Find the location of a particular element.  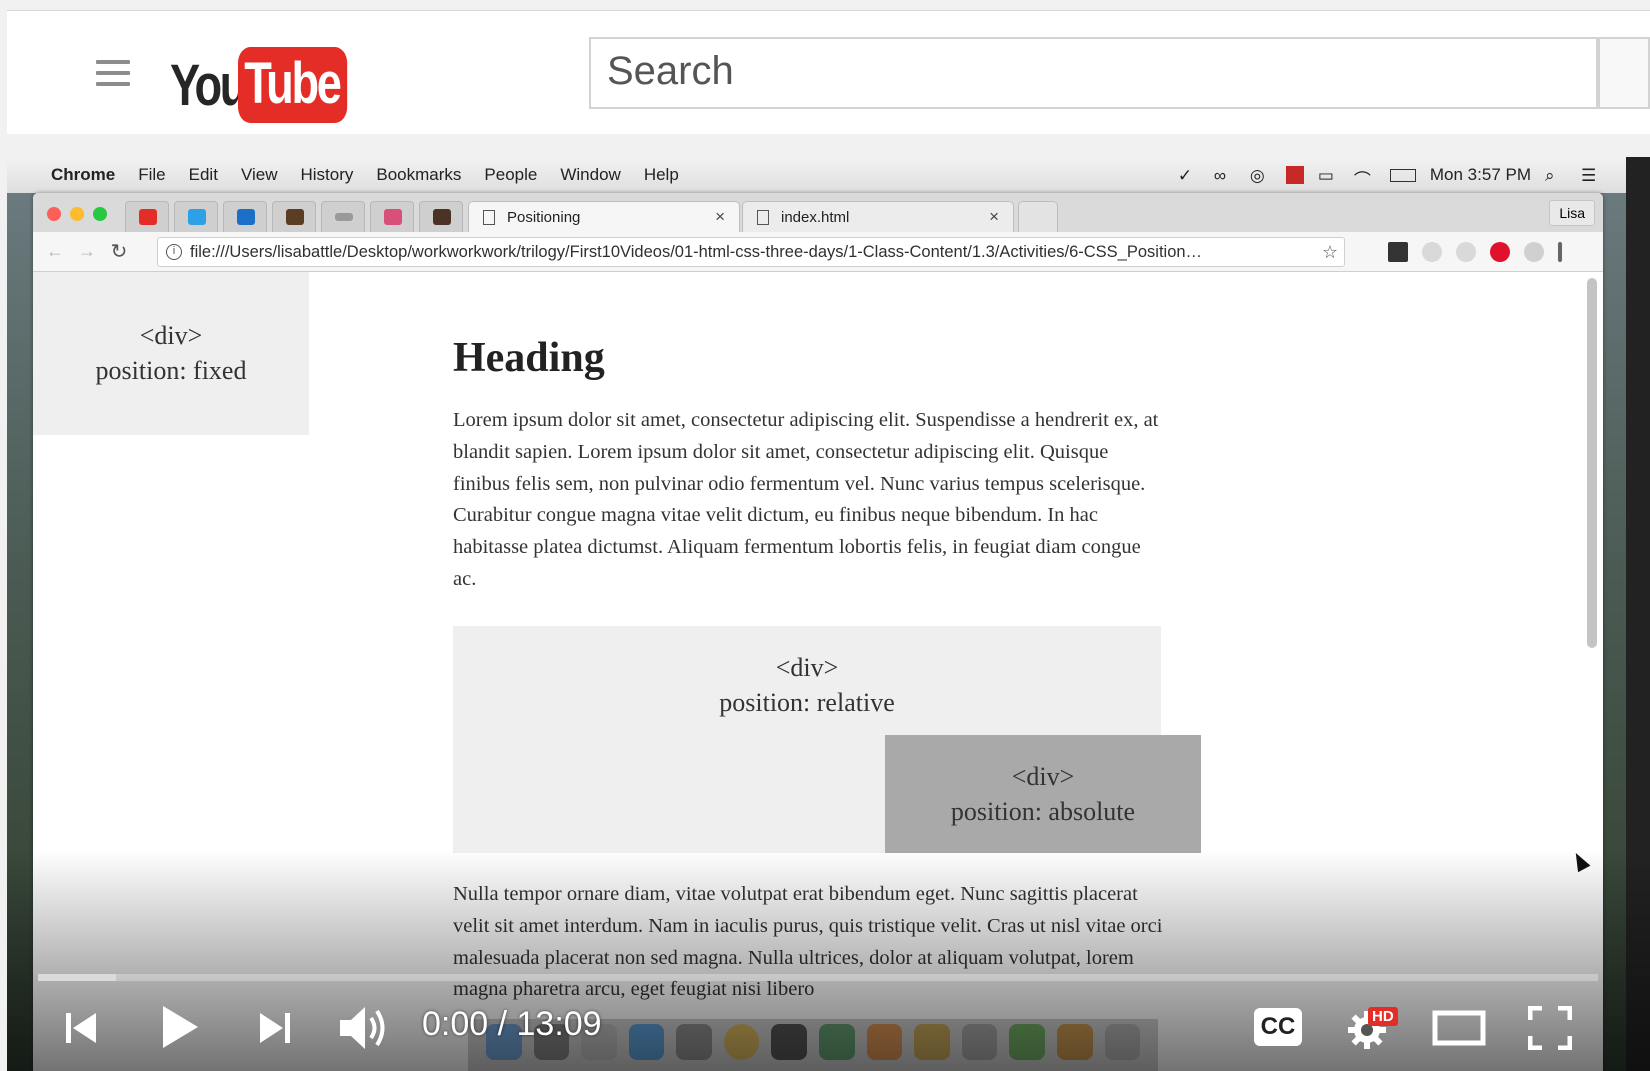

logo-you: You is located at coordinates (208, 85).